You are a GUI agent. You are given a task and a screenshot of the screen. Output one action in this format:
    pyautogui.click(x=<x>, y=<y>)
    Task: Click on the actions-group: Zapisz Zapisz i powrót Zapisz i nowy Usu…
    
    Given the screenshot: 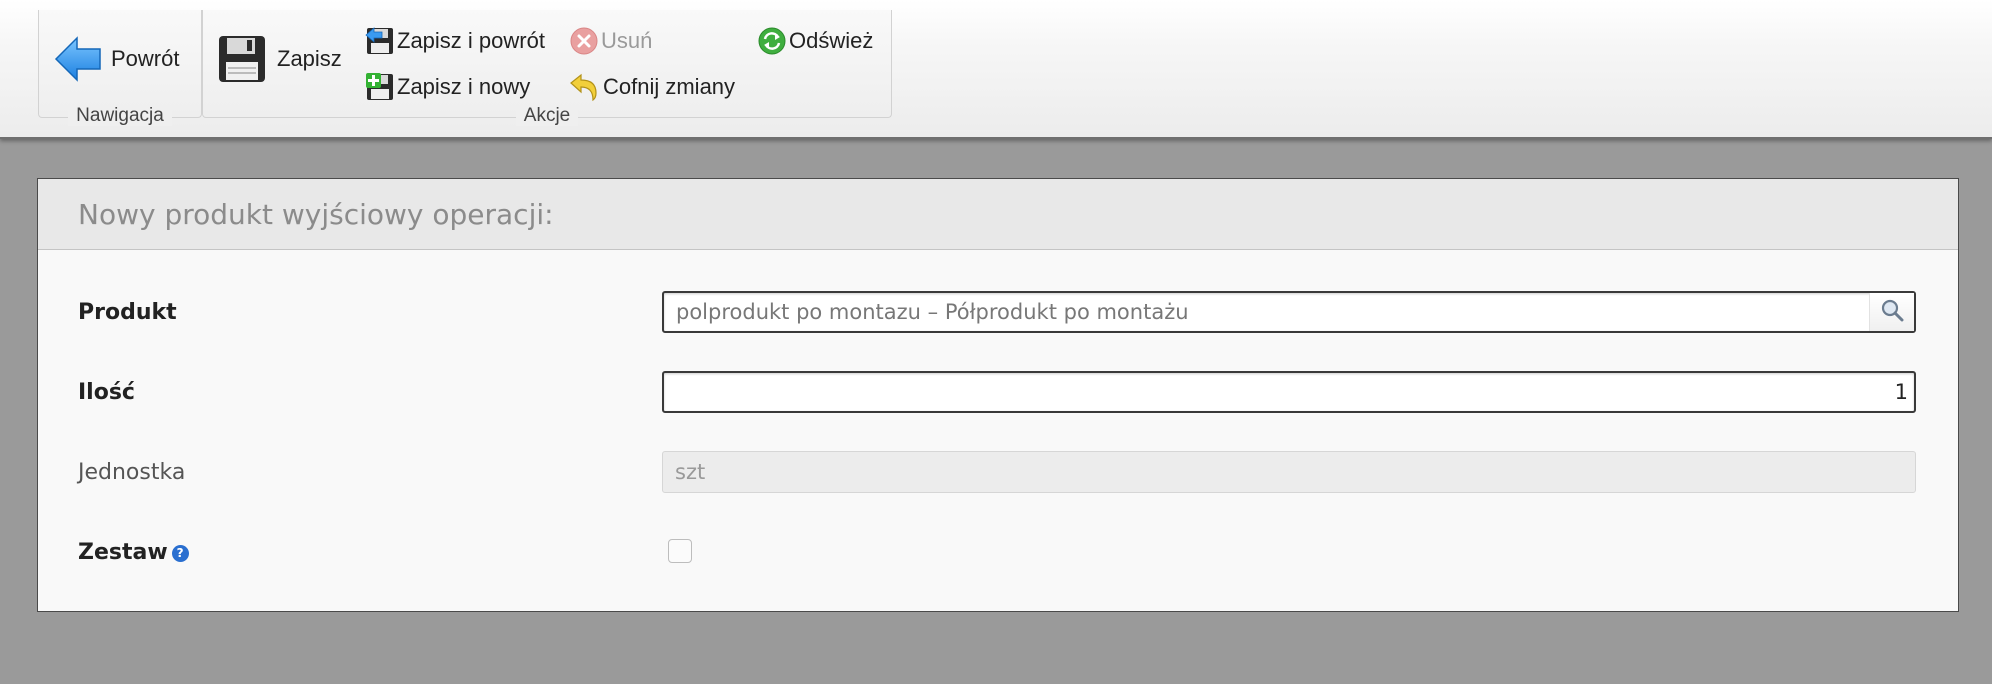 What is the action you would take?
    pyautogui.click(x=547, y=68)
    